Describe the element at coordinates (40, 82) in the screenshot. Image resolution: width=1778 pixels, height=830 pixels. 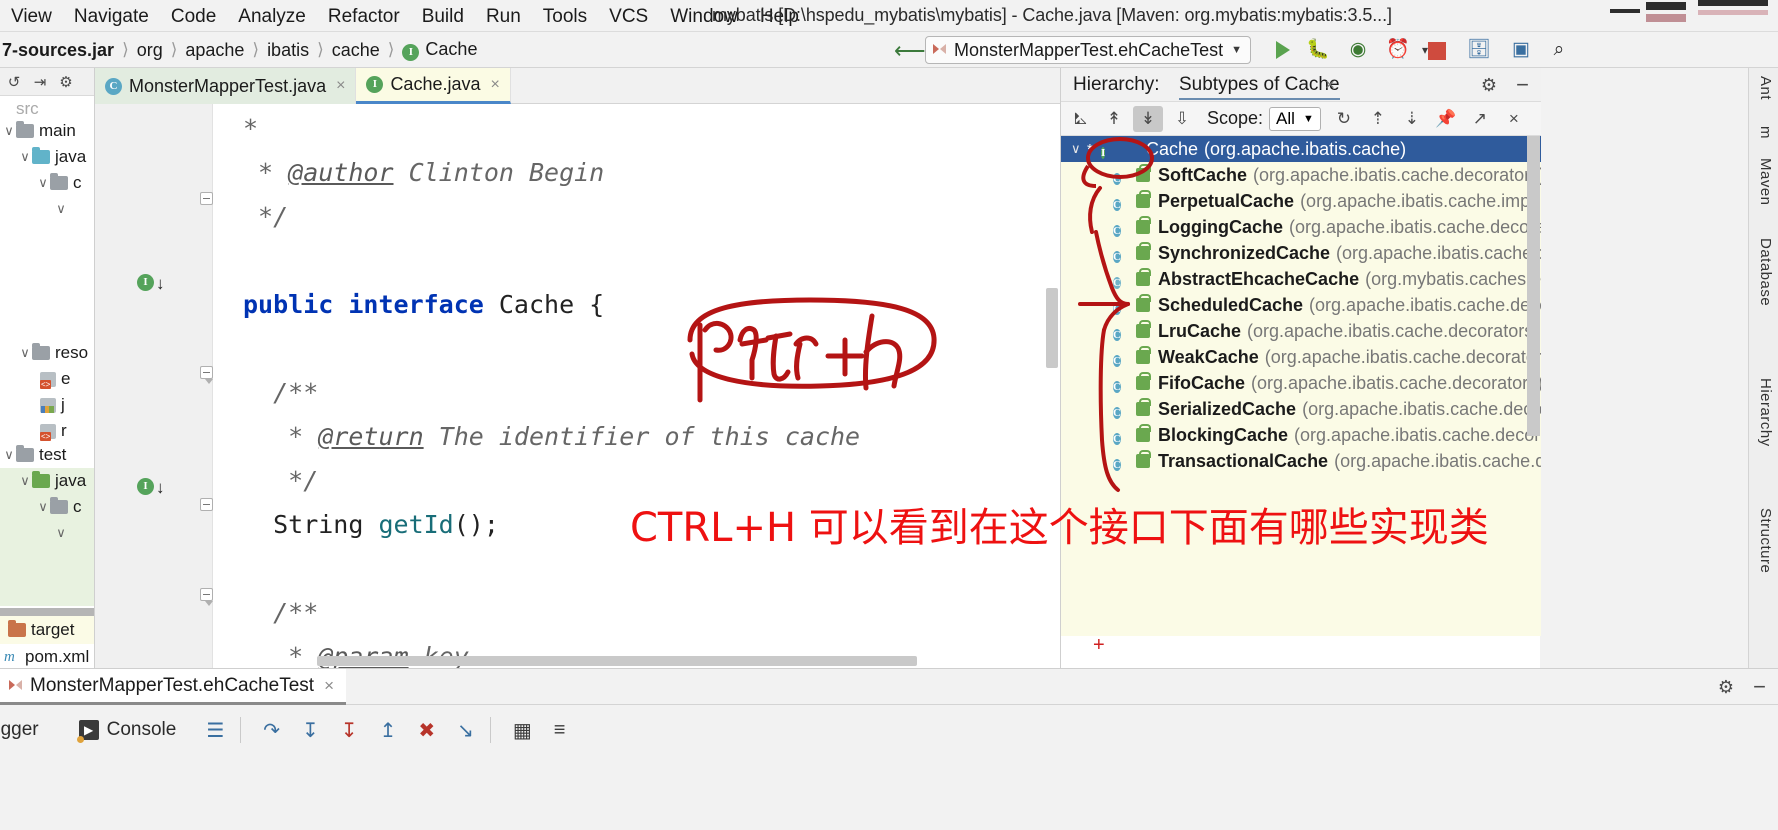
I see `collapse-all-icon: ⇥` at that location.